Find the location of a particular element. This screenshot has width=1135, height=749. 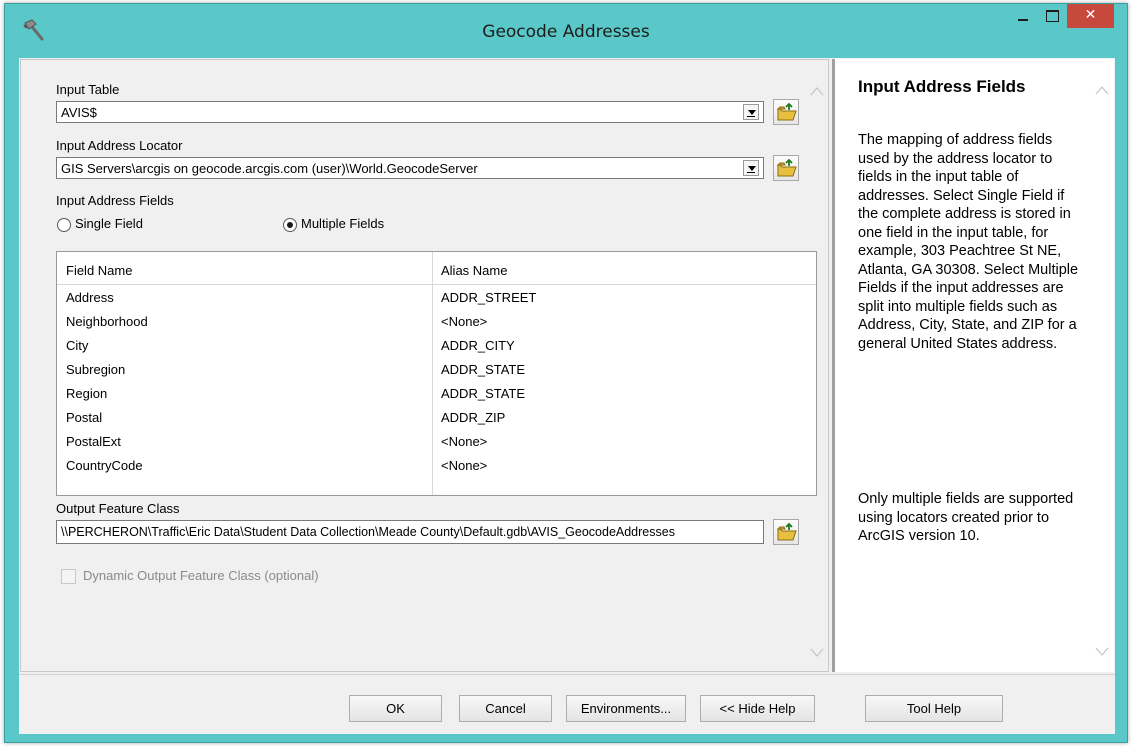

close-button: ✕ is located at coordinates (1090, 16).